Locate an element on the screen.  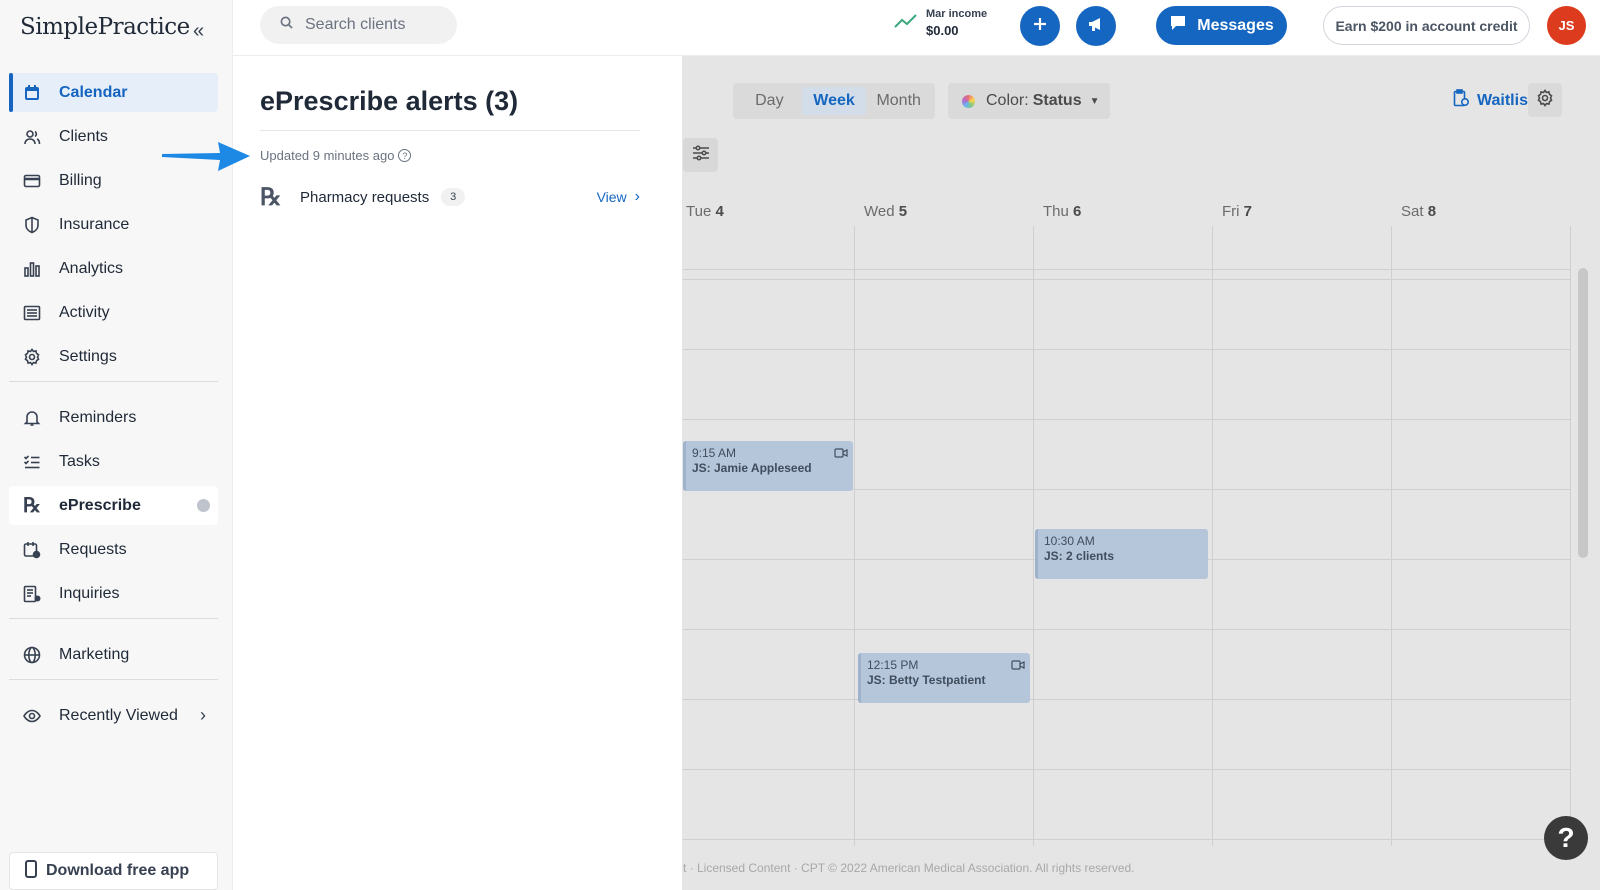
color-wheel-icon is located at coordinates (968, 101).